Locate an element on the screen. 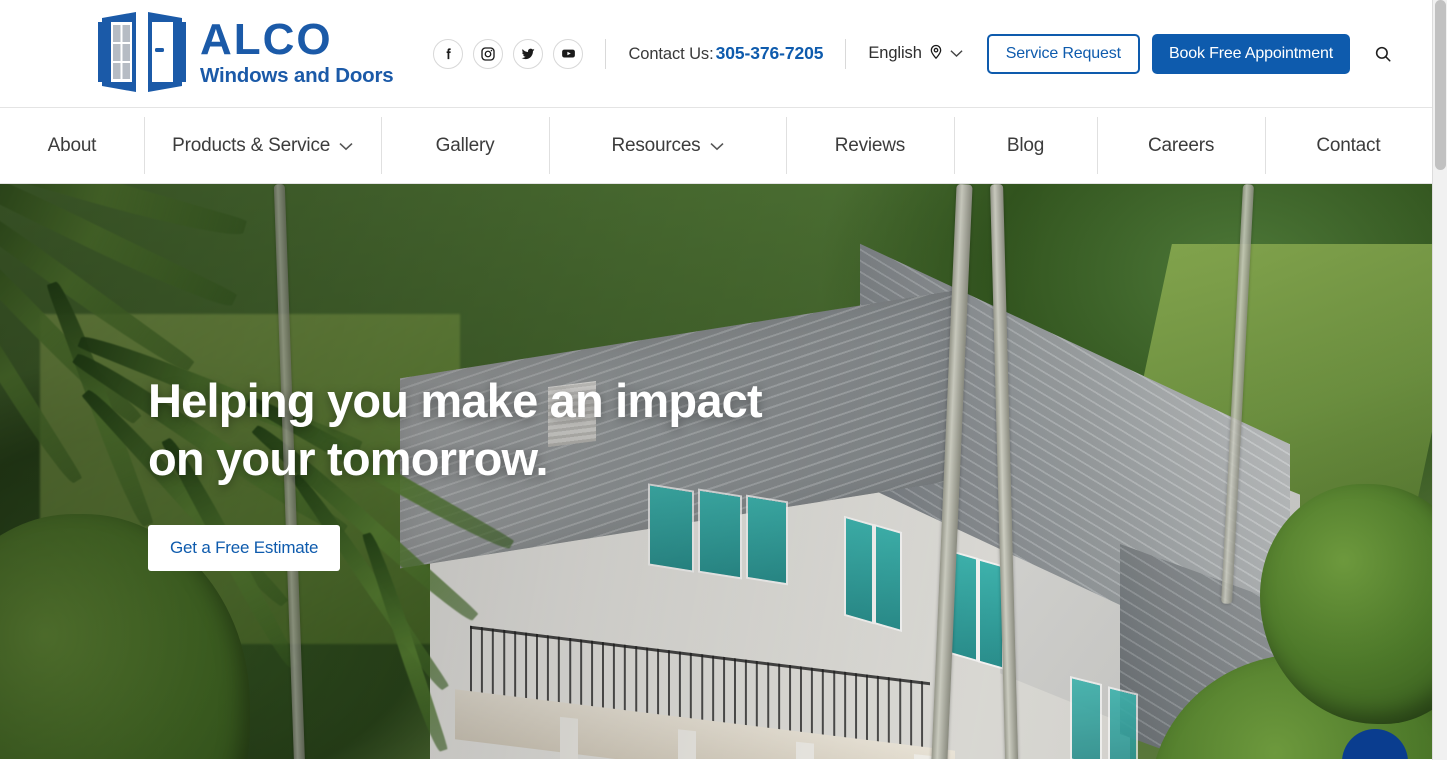  nav-label: Careers is located at coordinates (1181, 145).